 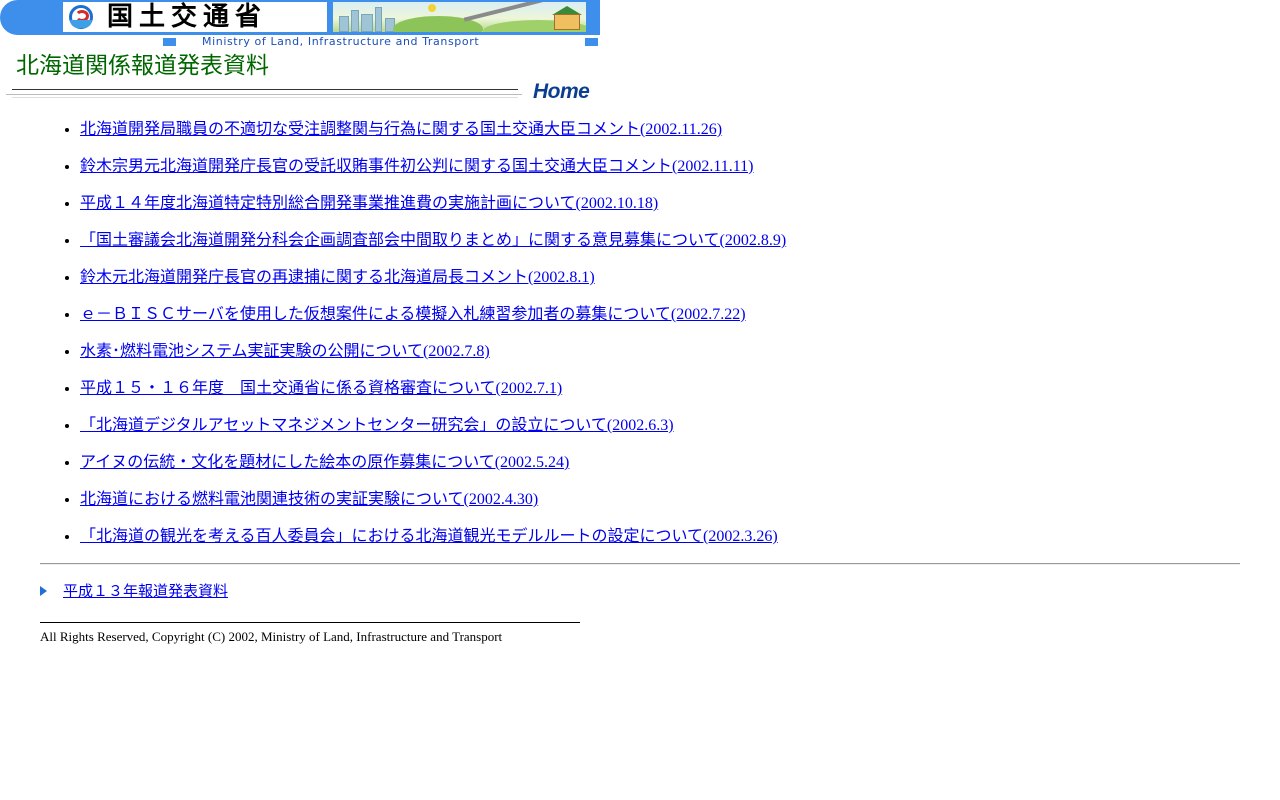 What do you see at coordinates (660, 469) in the screenshot?
I see `list-item: アイヌの伝統・文化を題材にした絵本の原作募集について(2002.5.24)` at bounding box center [660, 469].